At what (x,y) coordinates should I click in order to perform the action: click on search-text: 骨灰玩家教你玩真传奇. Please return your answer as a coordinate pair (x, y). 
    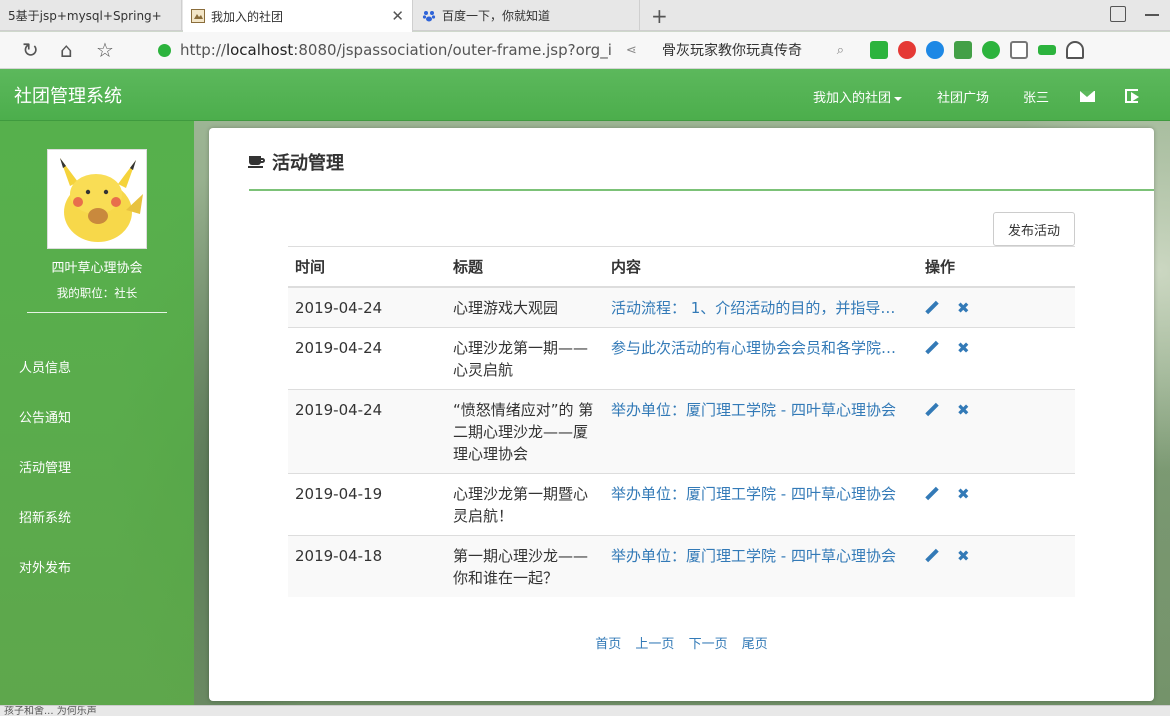
    Looking at the image, I should click on (732, 51).